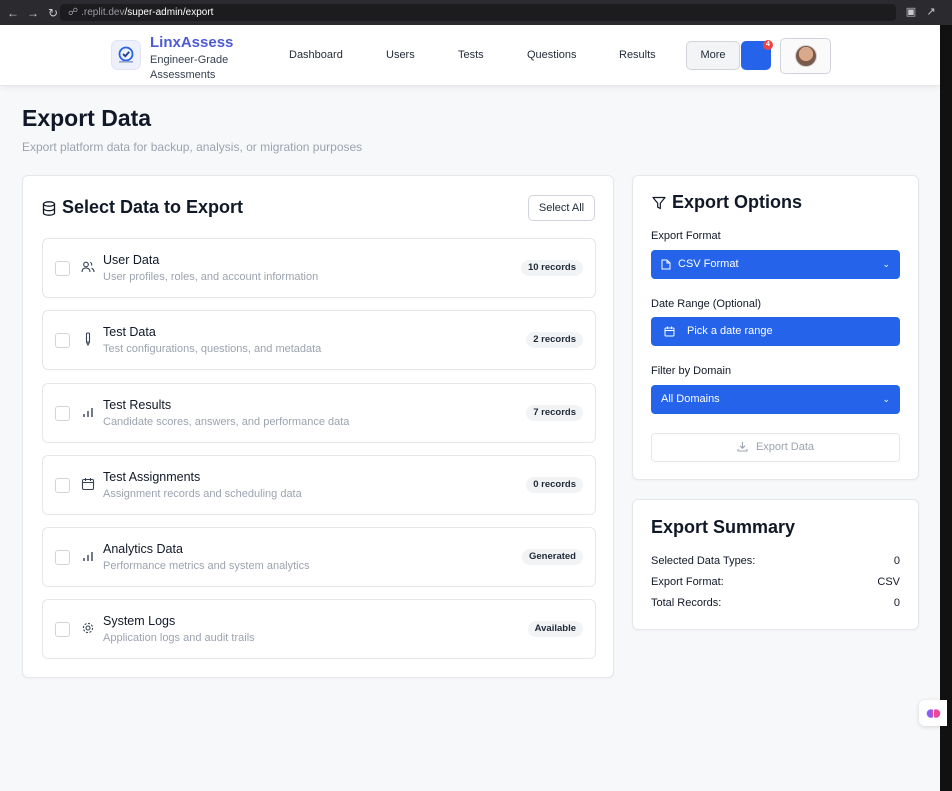 The height and width of the screenshot is (791, 952). Describe the element at coordinates (189, 67) in the screenshot. I see `brand-tagline: Engineer-Grade Assessments` at that location.